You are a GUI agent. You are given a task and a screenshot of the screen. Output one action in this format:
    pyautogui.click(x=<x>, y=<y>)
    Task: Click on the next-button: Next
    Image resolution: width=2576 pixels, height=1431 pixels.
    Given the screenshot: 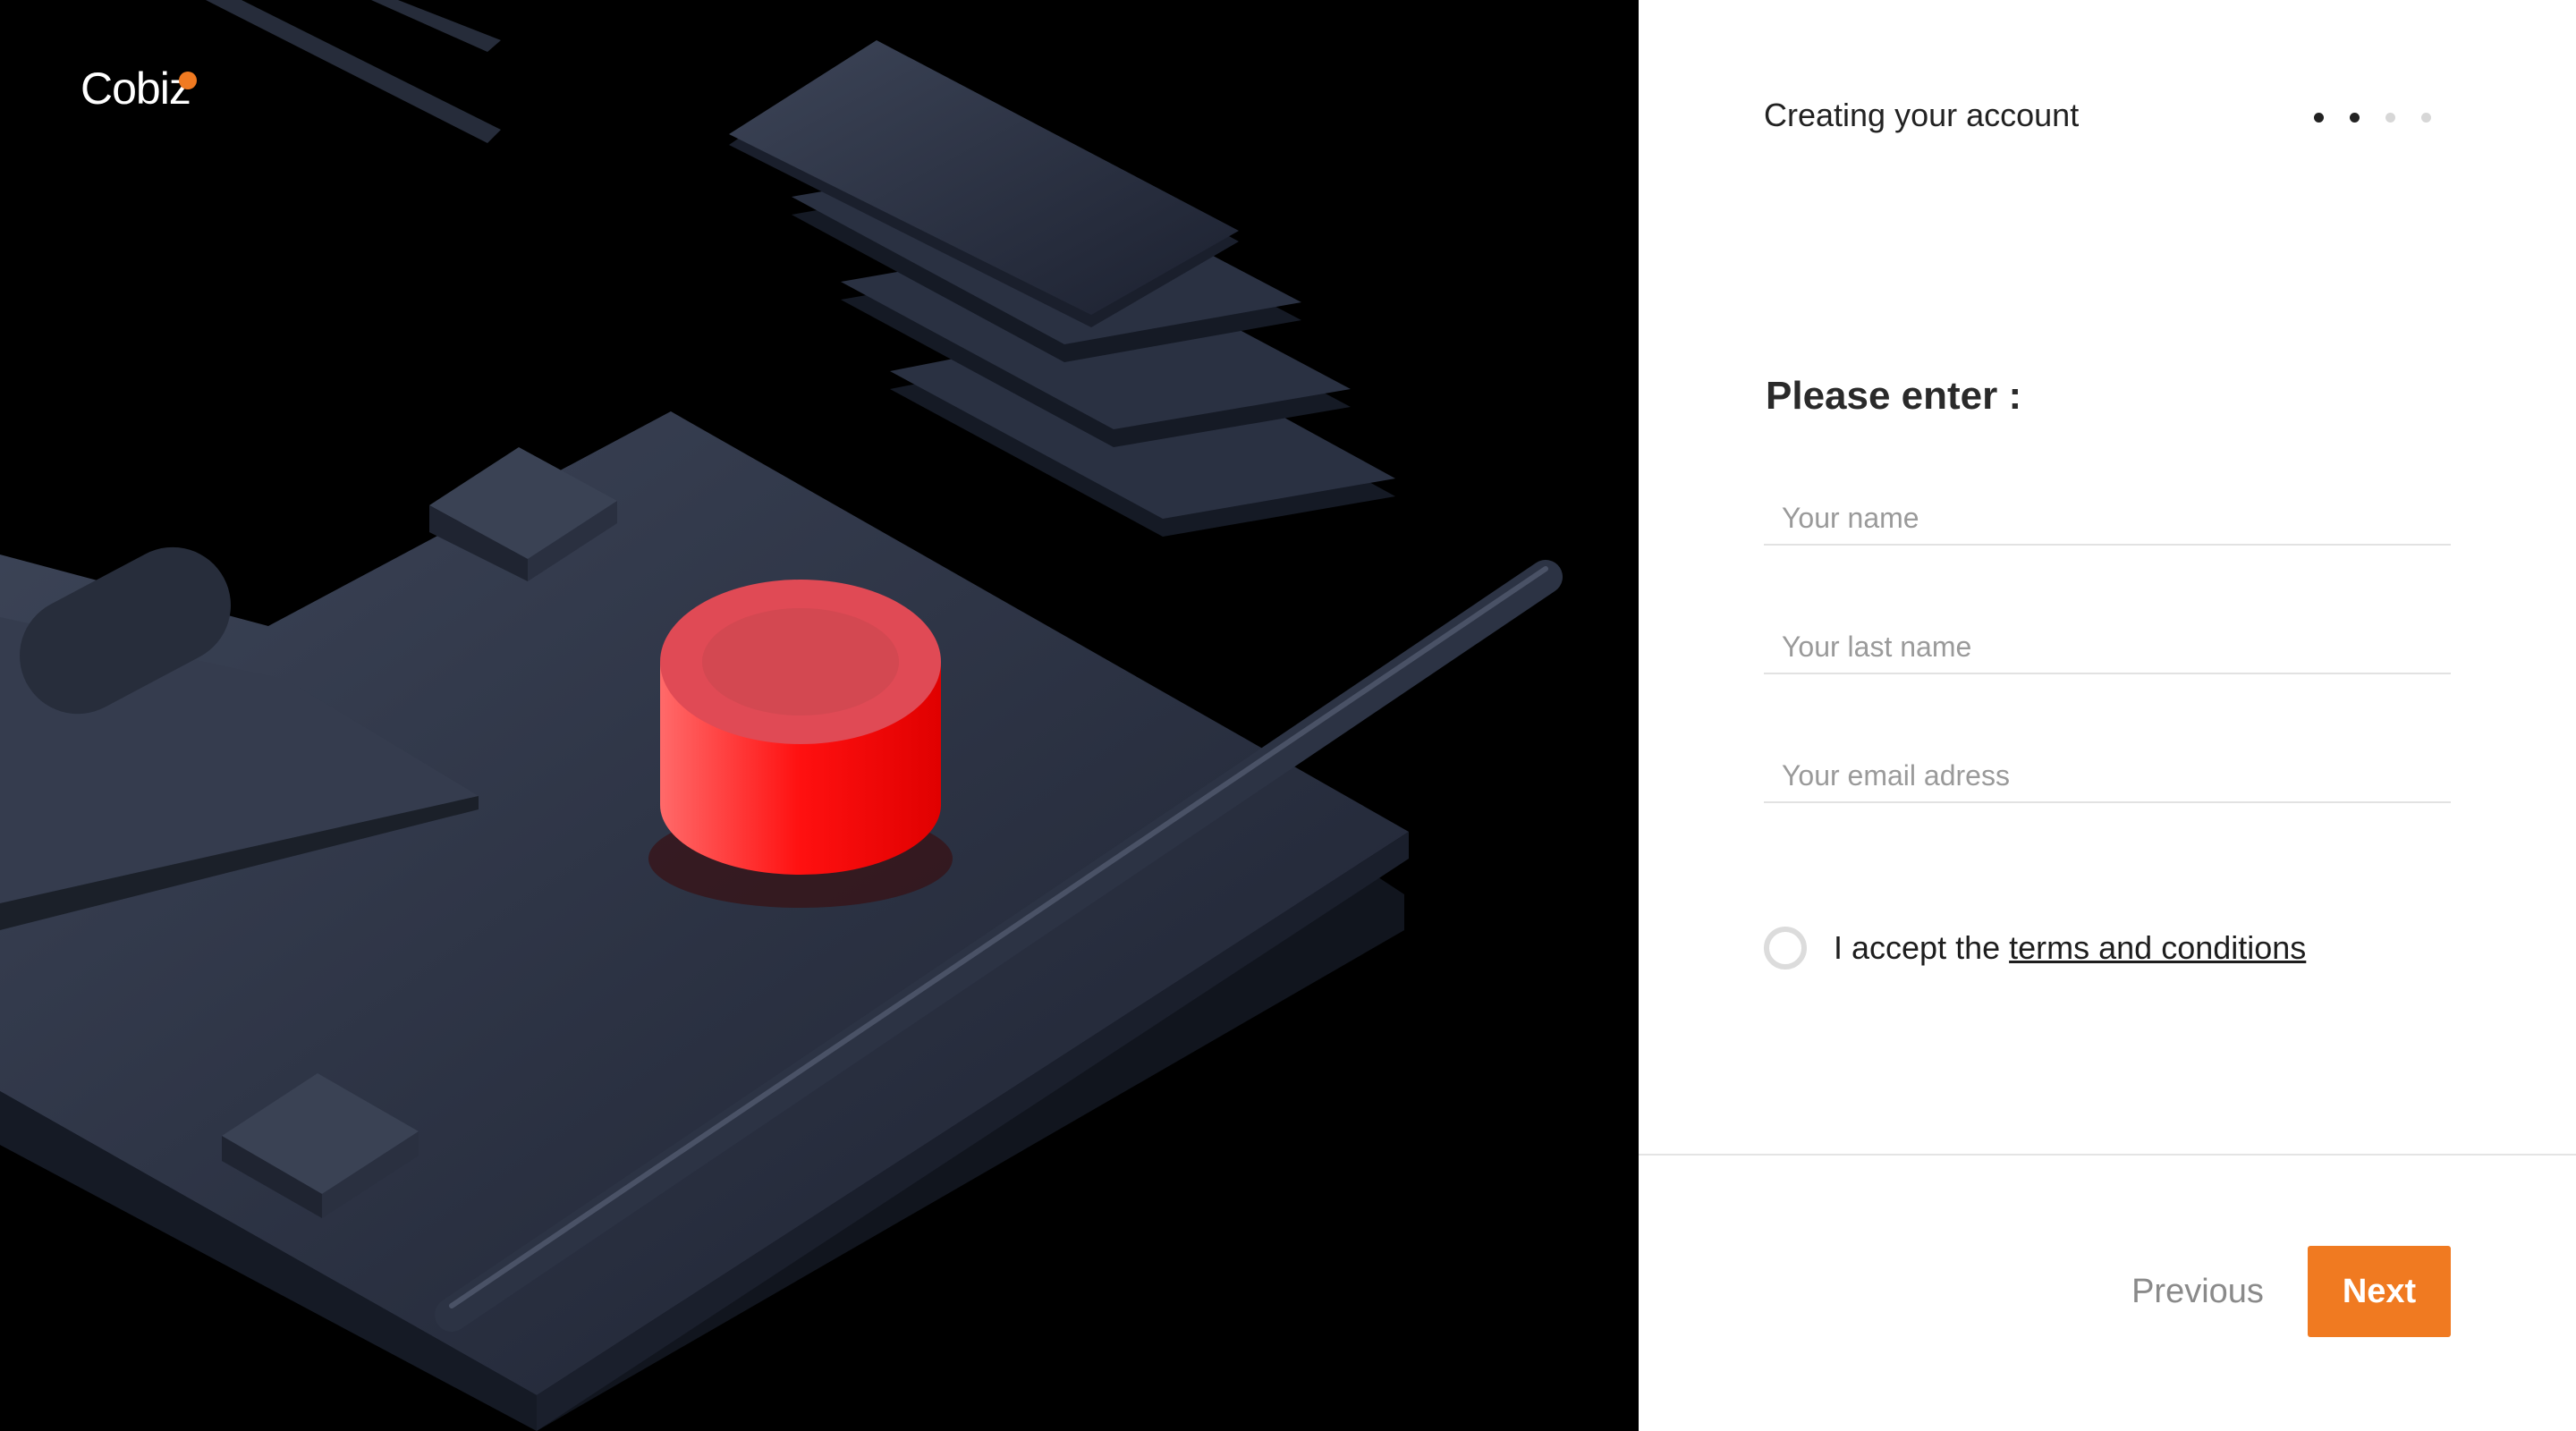 What is the action you would take?
    pyautogui.click(x=2379, y=1292)
    